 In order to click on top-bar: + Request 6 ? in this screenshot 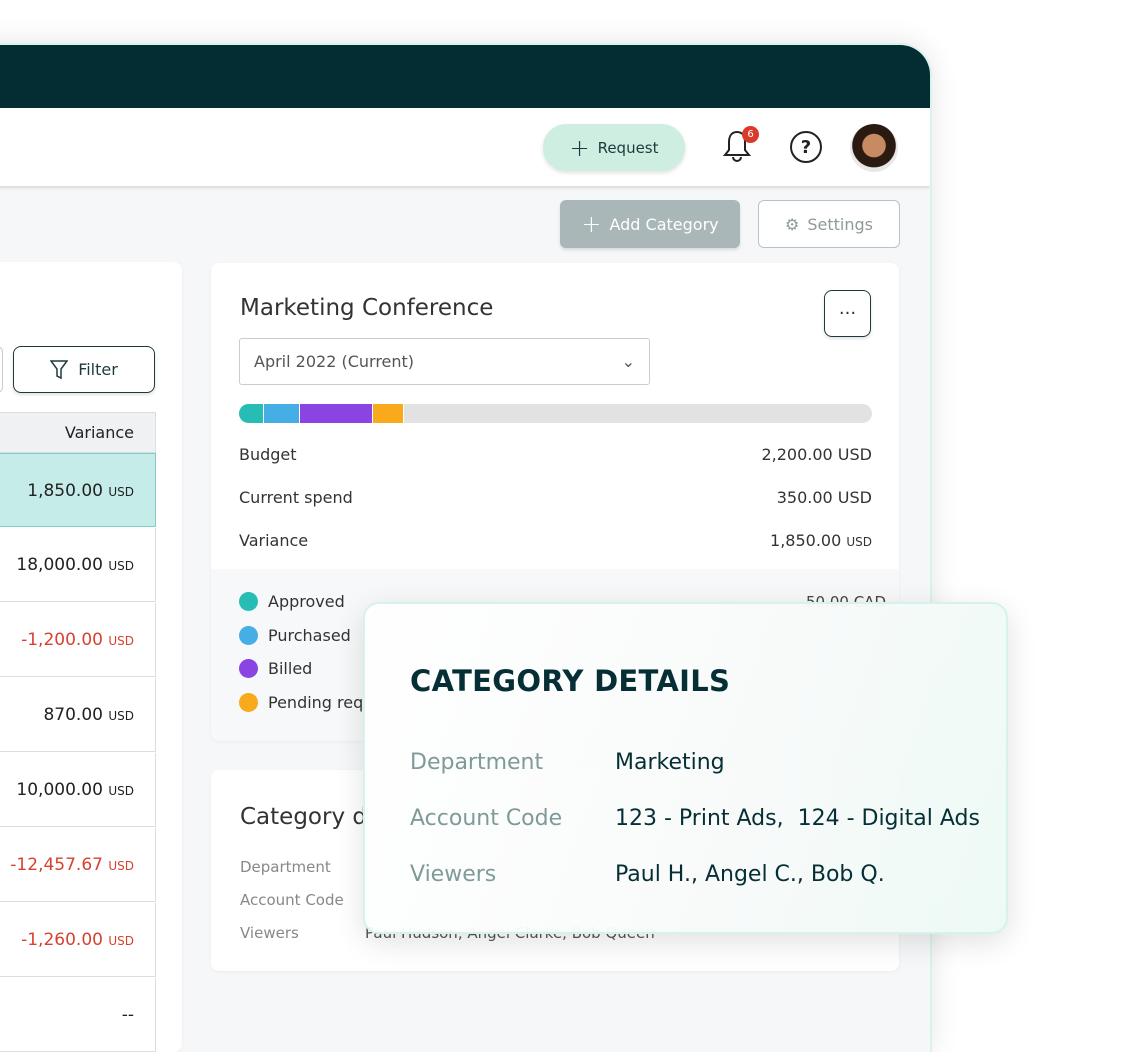, I will do `click(465, 147)`.